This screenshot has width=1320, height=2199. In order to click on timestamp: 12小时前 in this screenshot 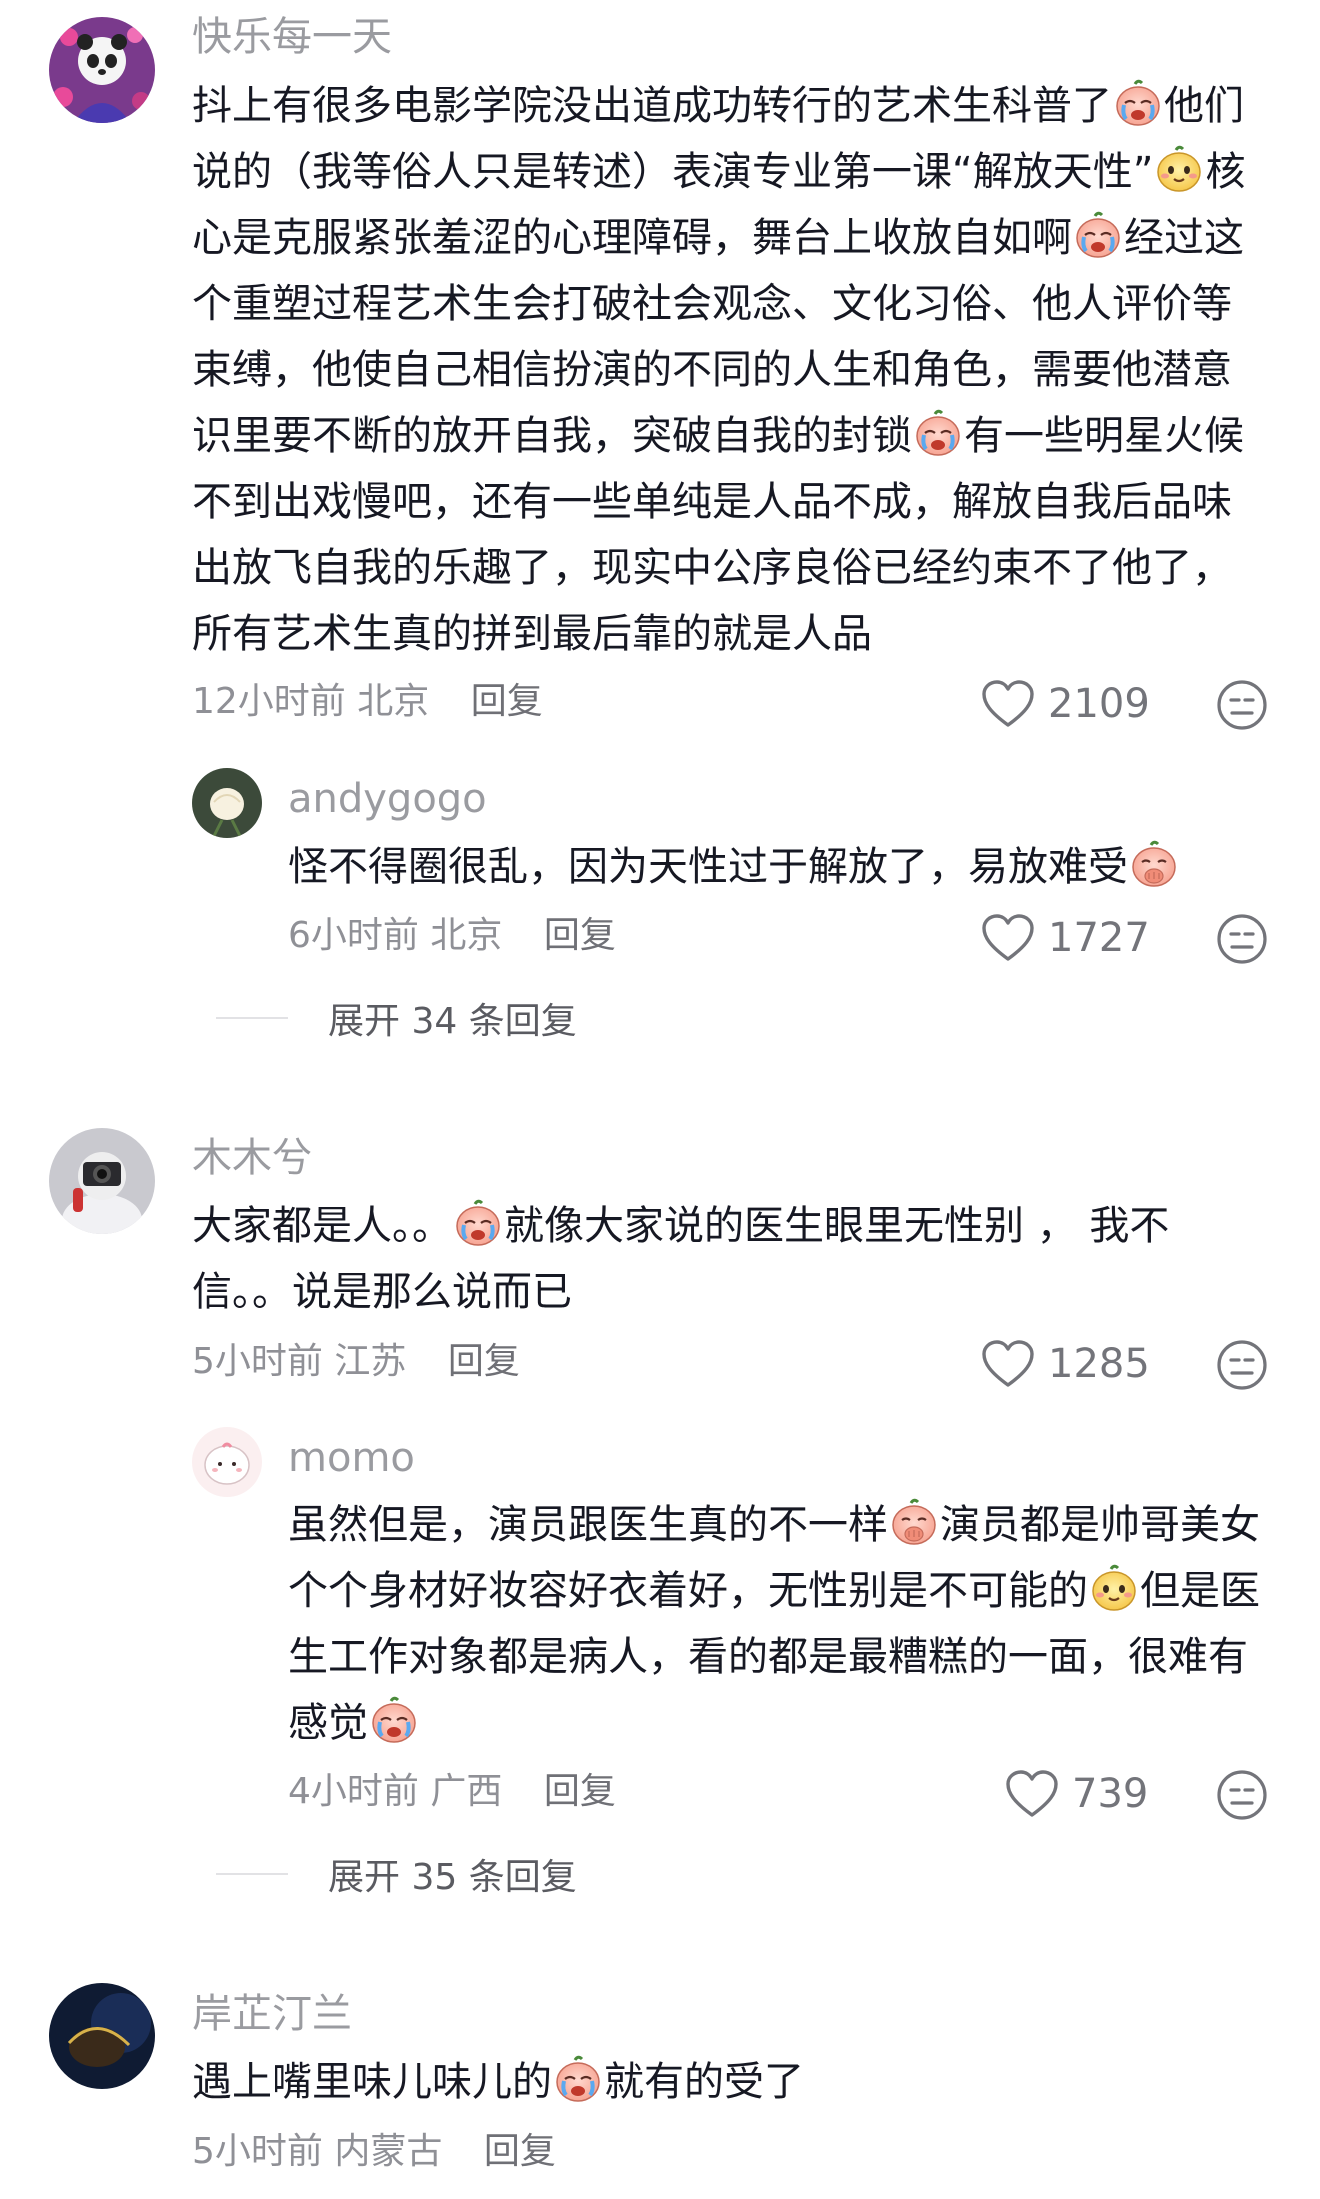, I will do `click(269, 701)`.